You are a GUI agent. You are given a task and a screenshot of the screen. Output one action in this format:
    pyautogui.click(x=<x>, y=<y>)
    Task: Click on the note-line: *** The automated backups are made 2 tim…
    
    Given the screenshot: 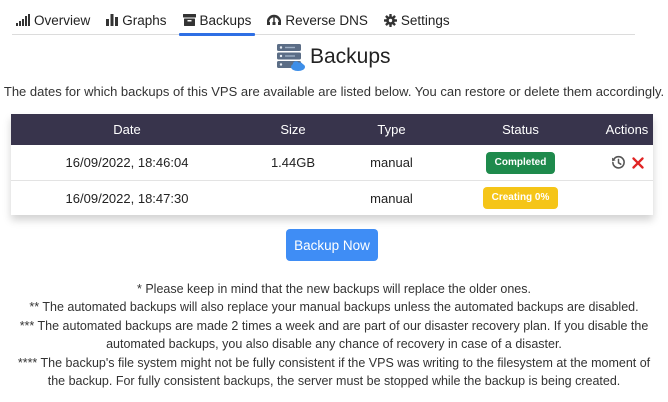 What is the action you would take?
    pyautogui.click(x=334, y=325)
    